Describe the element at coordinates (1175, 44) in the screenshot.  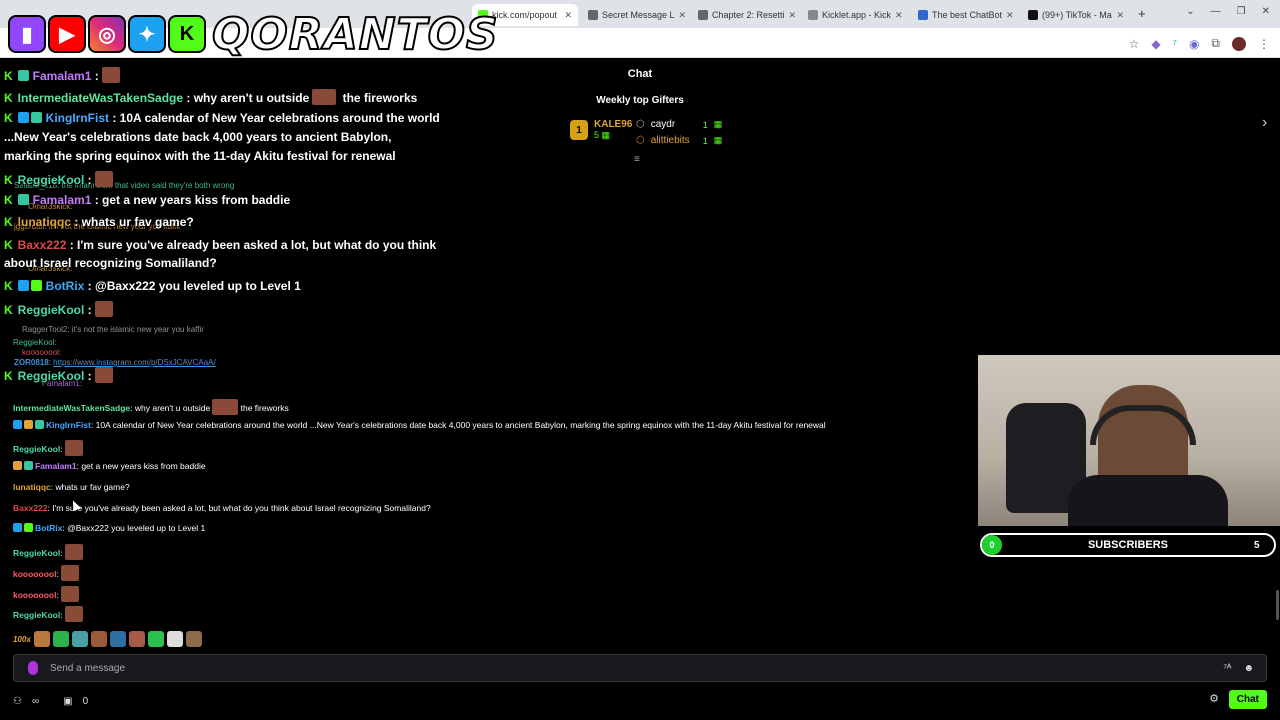
I see `translate-extension-icon: ⁷` at that location.